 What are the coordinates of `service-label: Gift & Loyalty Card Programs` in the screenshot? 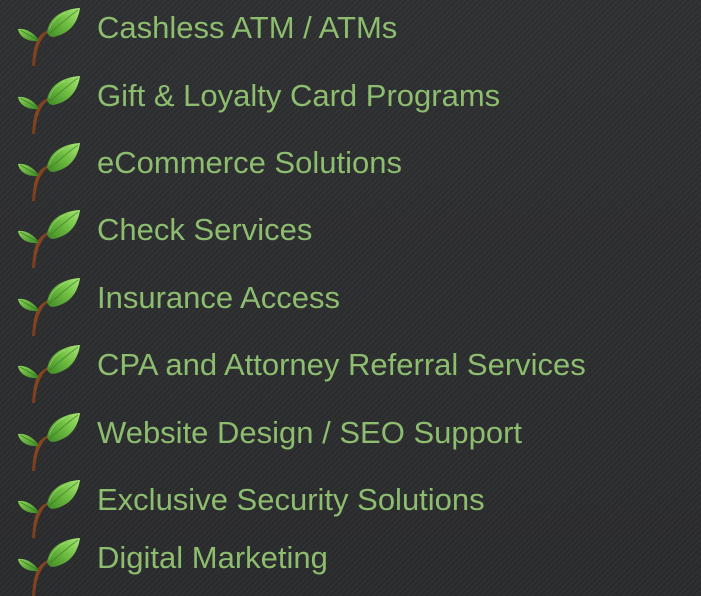 It's located at (298, 96).